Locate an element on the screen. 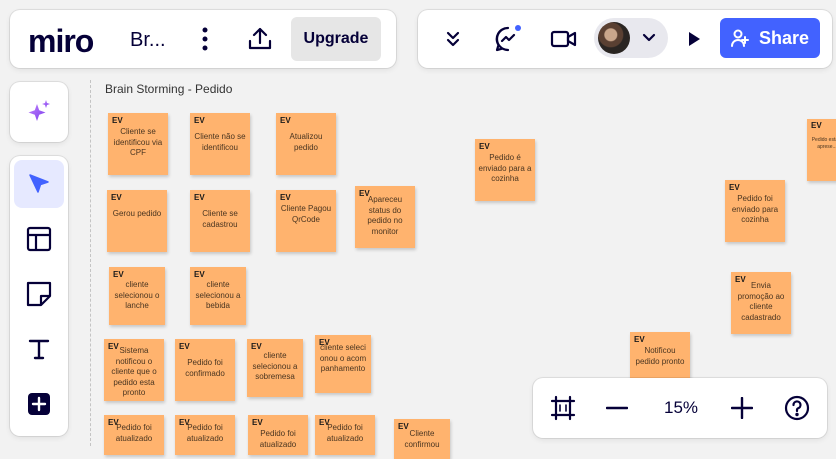 This screenshot has width=836, height=459. cursor-icon is located at coordinates (39, 183).